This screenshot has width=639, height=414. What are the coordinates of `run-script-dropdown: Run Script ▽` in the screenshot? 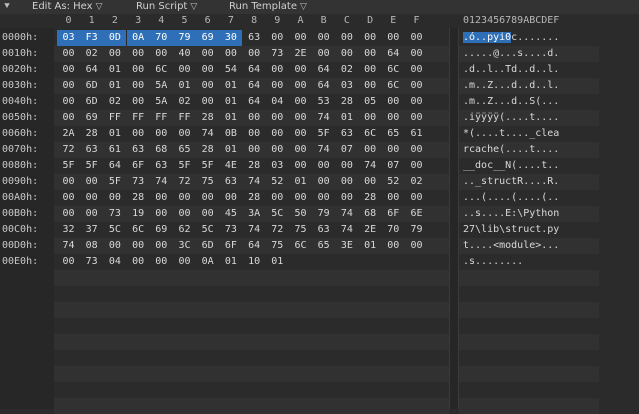 It's located at (166, 7).